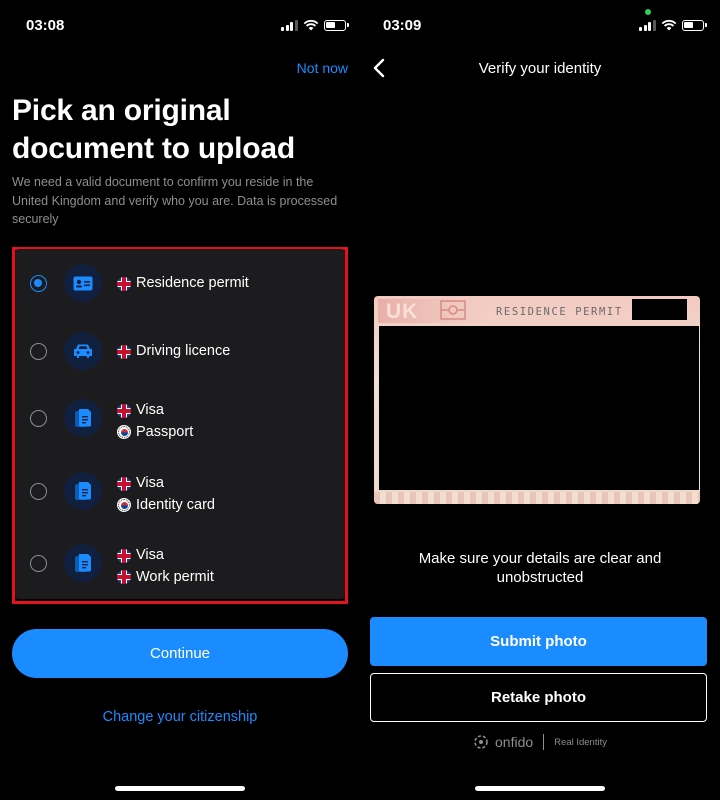 The image size is (720, 800). Describe the element at coordinates (559, 312) in the screenshot. I see `card-type-label: RESIDENCE PERMIT` at that location.